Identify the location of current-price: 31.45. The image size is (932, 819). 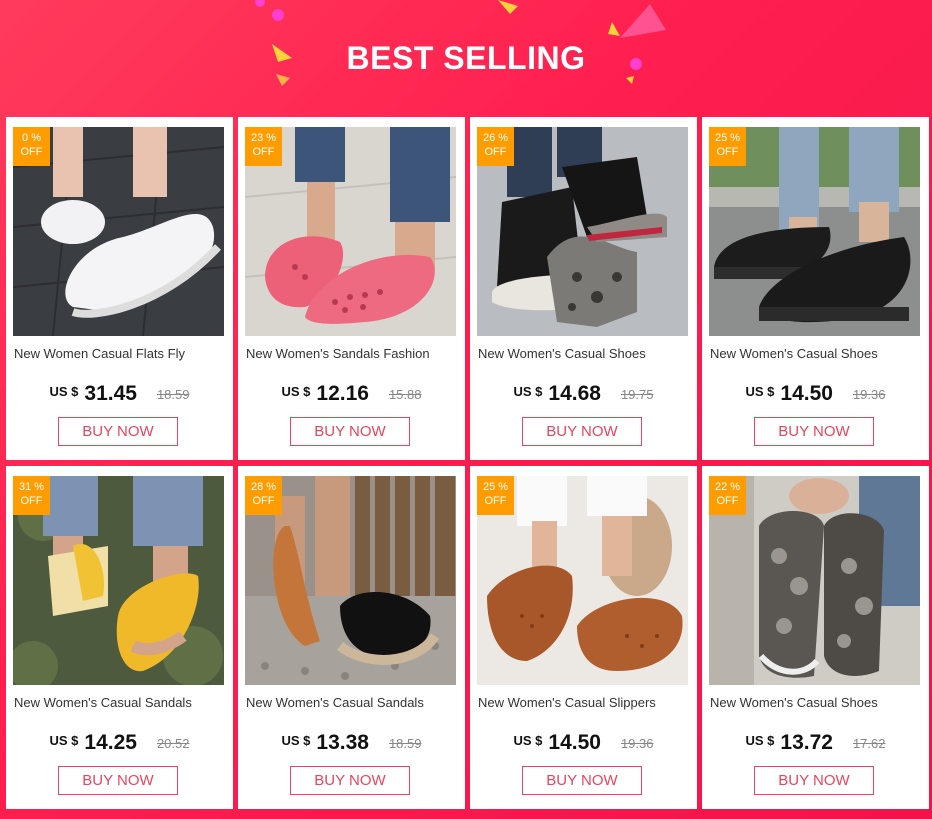
(110, 393).